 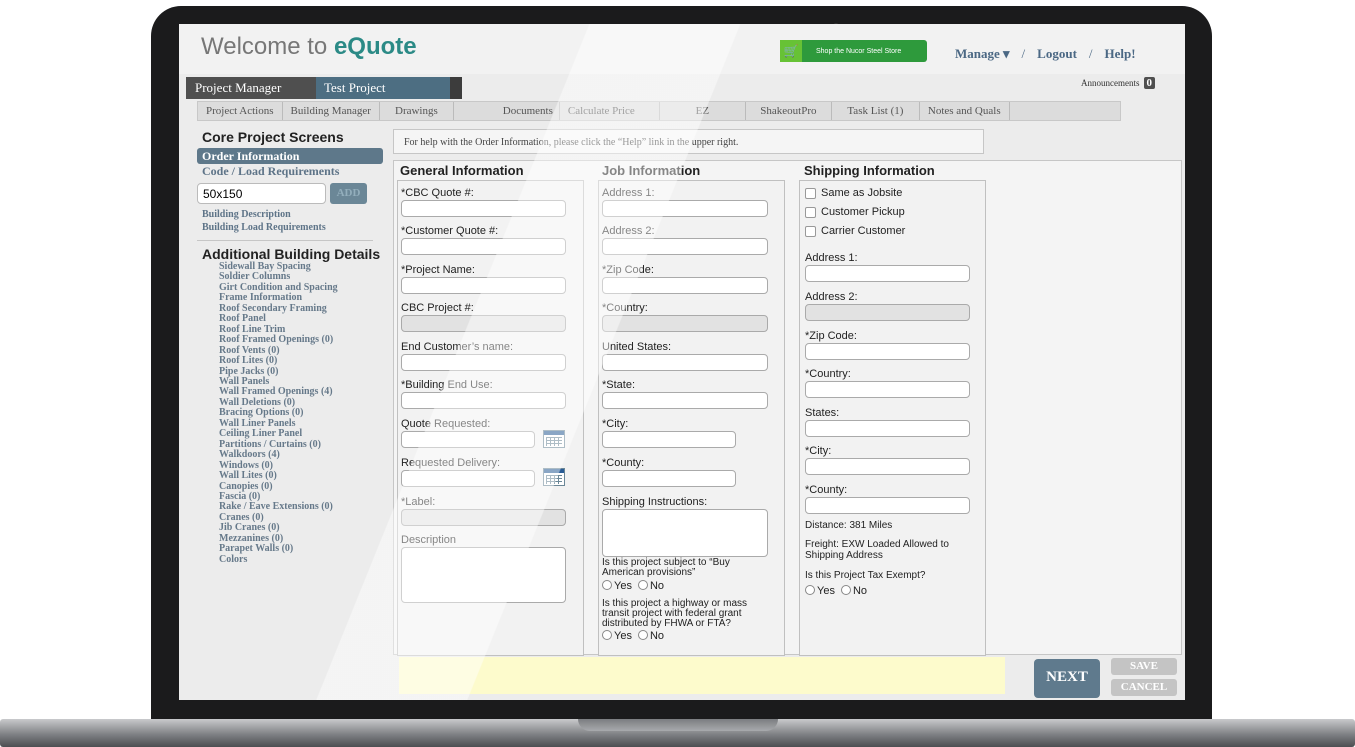 I want to click on job-state-field, so click(x=685, y=400).